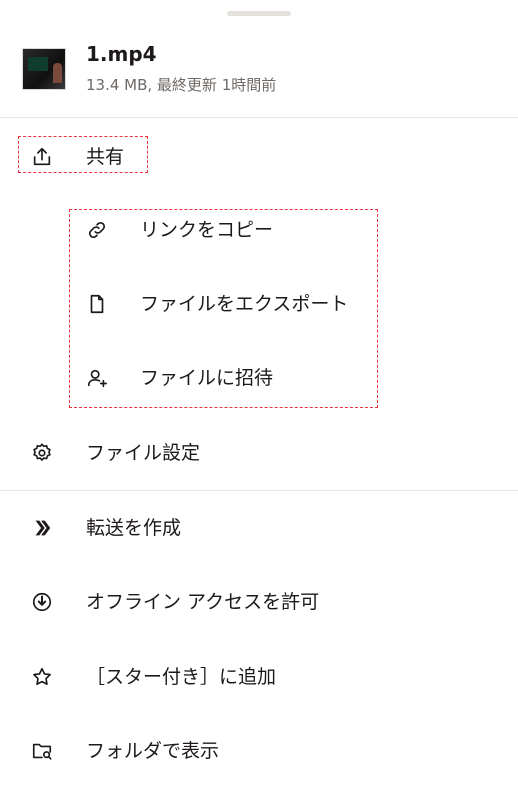 The height and width of the screenshot is (800, 518). Describe the element at coordinates (259, 528) in the screenshot. I see `menu-item-create-transfer: 転送を作成` at that location.